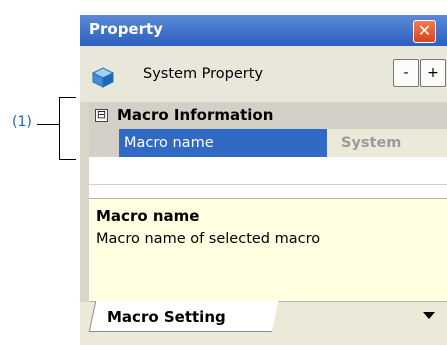  Describe the element at coordinates (433, 73) in the screenshot. I see `expand-all-button: +` at that location.